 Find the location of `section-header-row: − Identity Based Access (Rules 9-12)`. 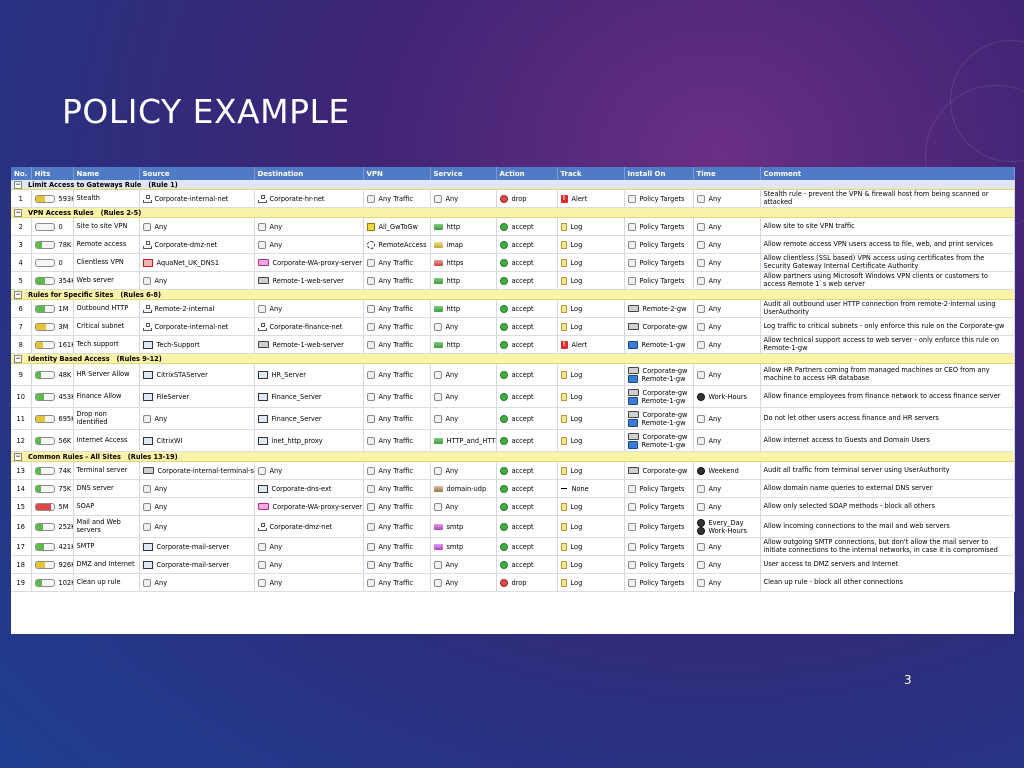

section-header-row: − Identity Based Access (Rules 9-12) is located at coordinates (513, 358).